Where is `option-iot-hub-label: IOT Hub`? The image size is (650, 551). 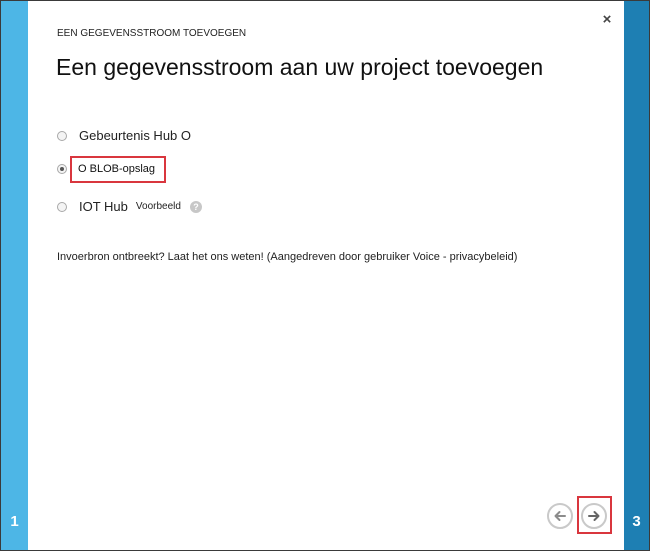
option-iot-hub-label: IOT Hub is located at coordinates (103, 206).